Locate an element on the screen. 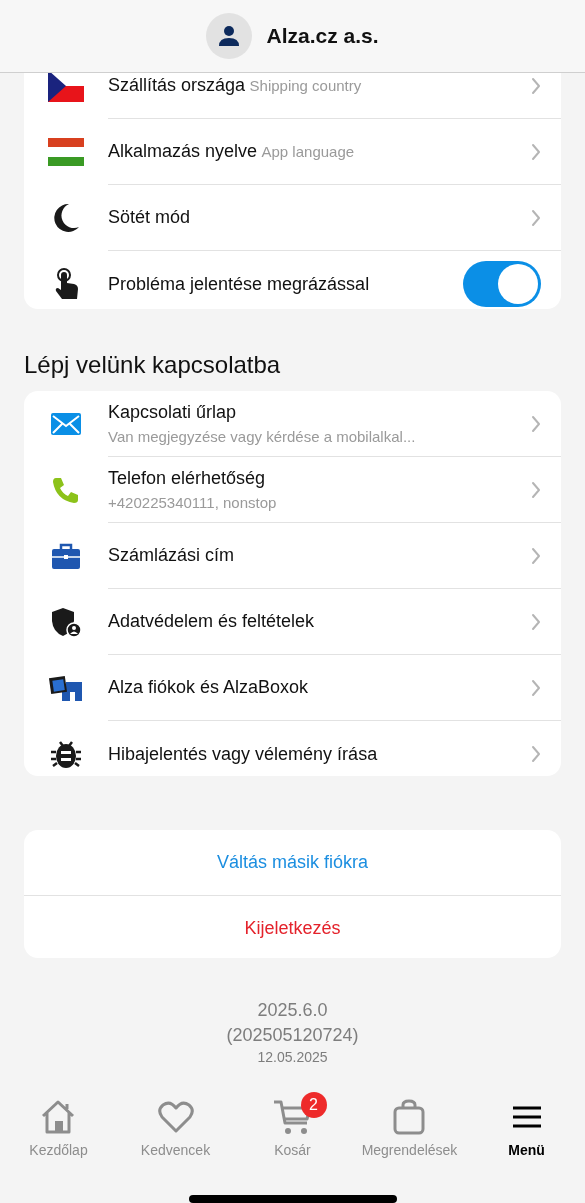 This screenshot has height=1203, width=585. settings-item: Sötét mód is located at coordinates (292, 218).